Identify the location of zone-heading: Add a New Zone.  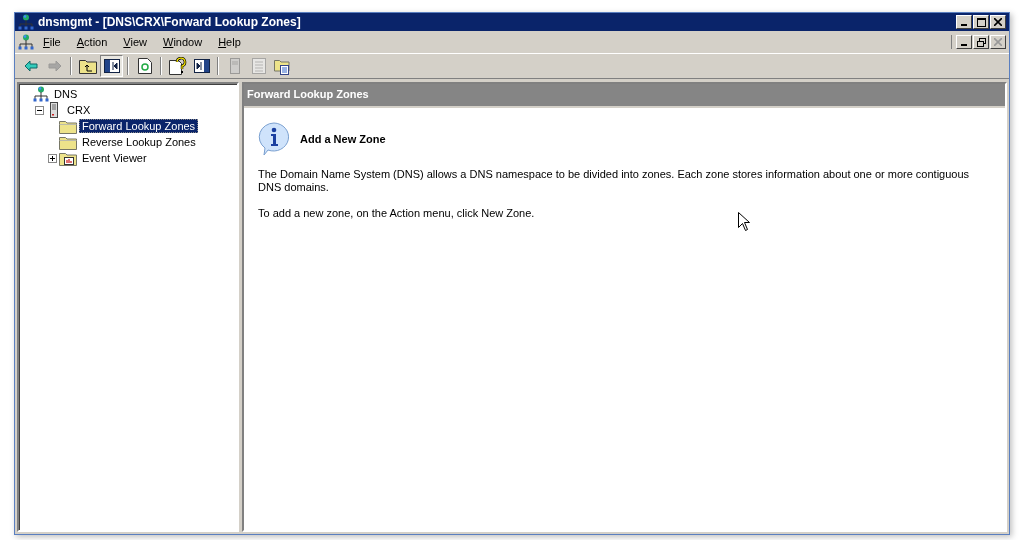
(343, 139).